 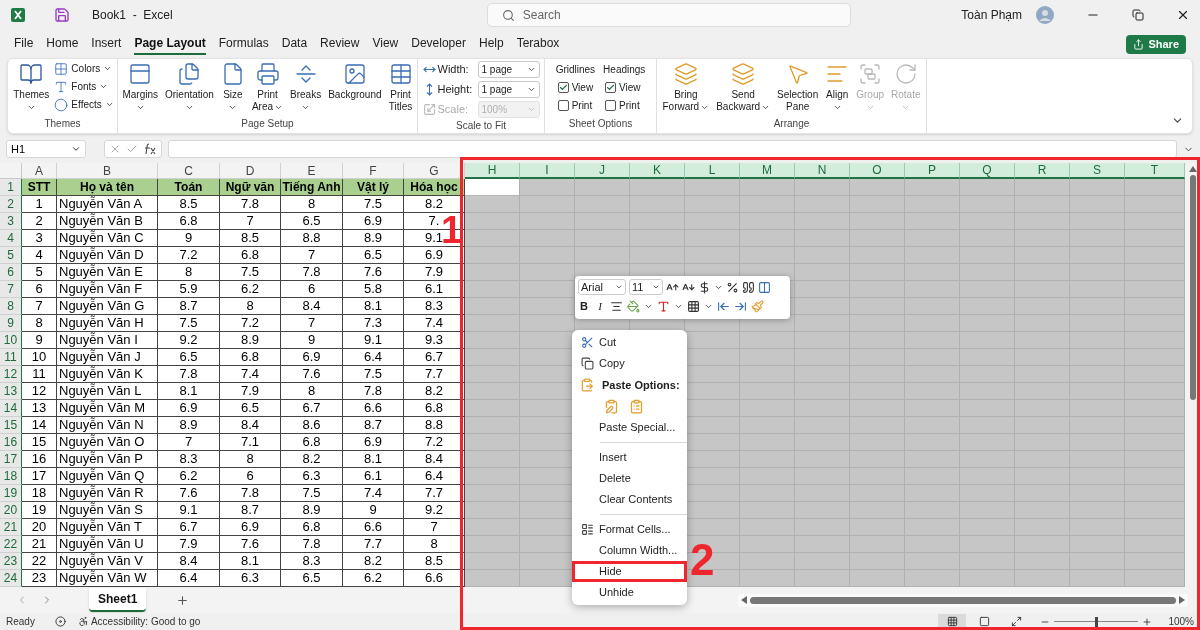 I want to click on add-sheet-icon, so click(x=183, y=600).